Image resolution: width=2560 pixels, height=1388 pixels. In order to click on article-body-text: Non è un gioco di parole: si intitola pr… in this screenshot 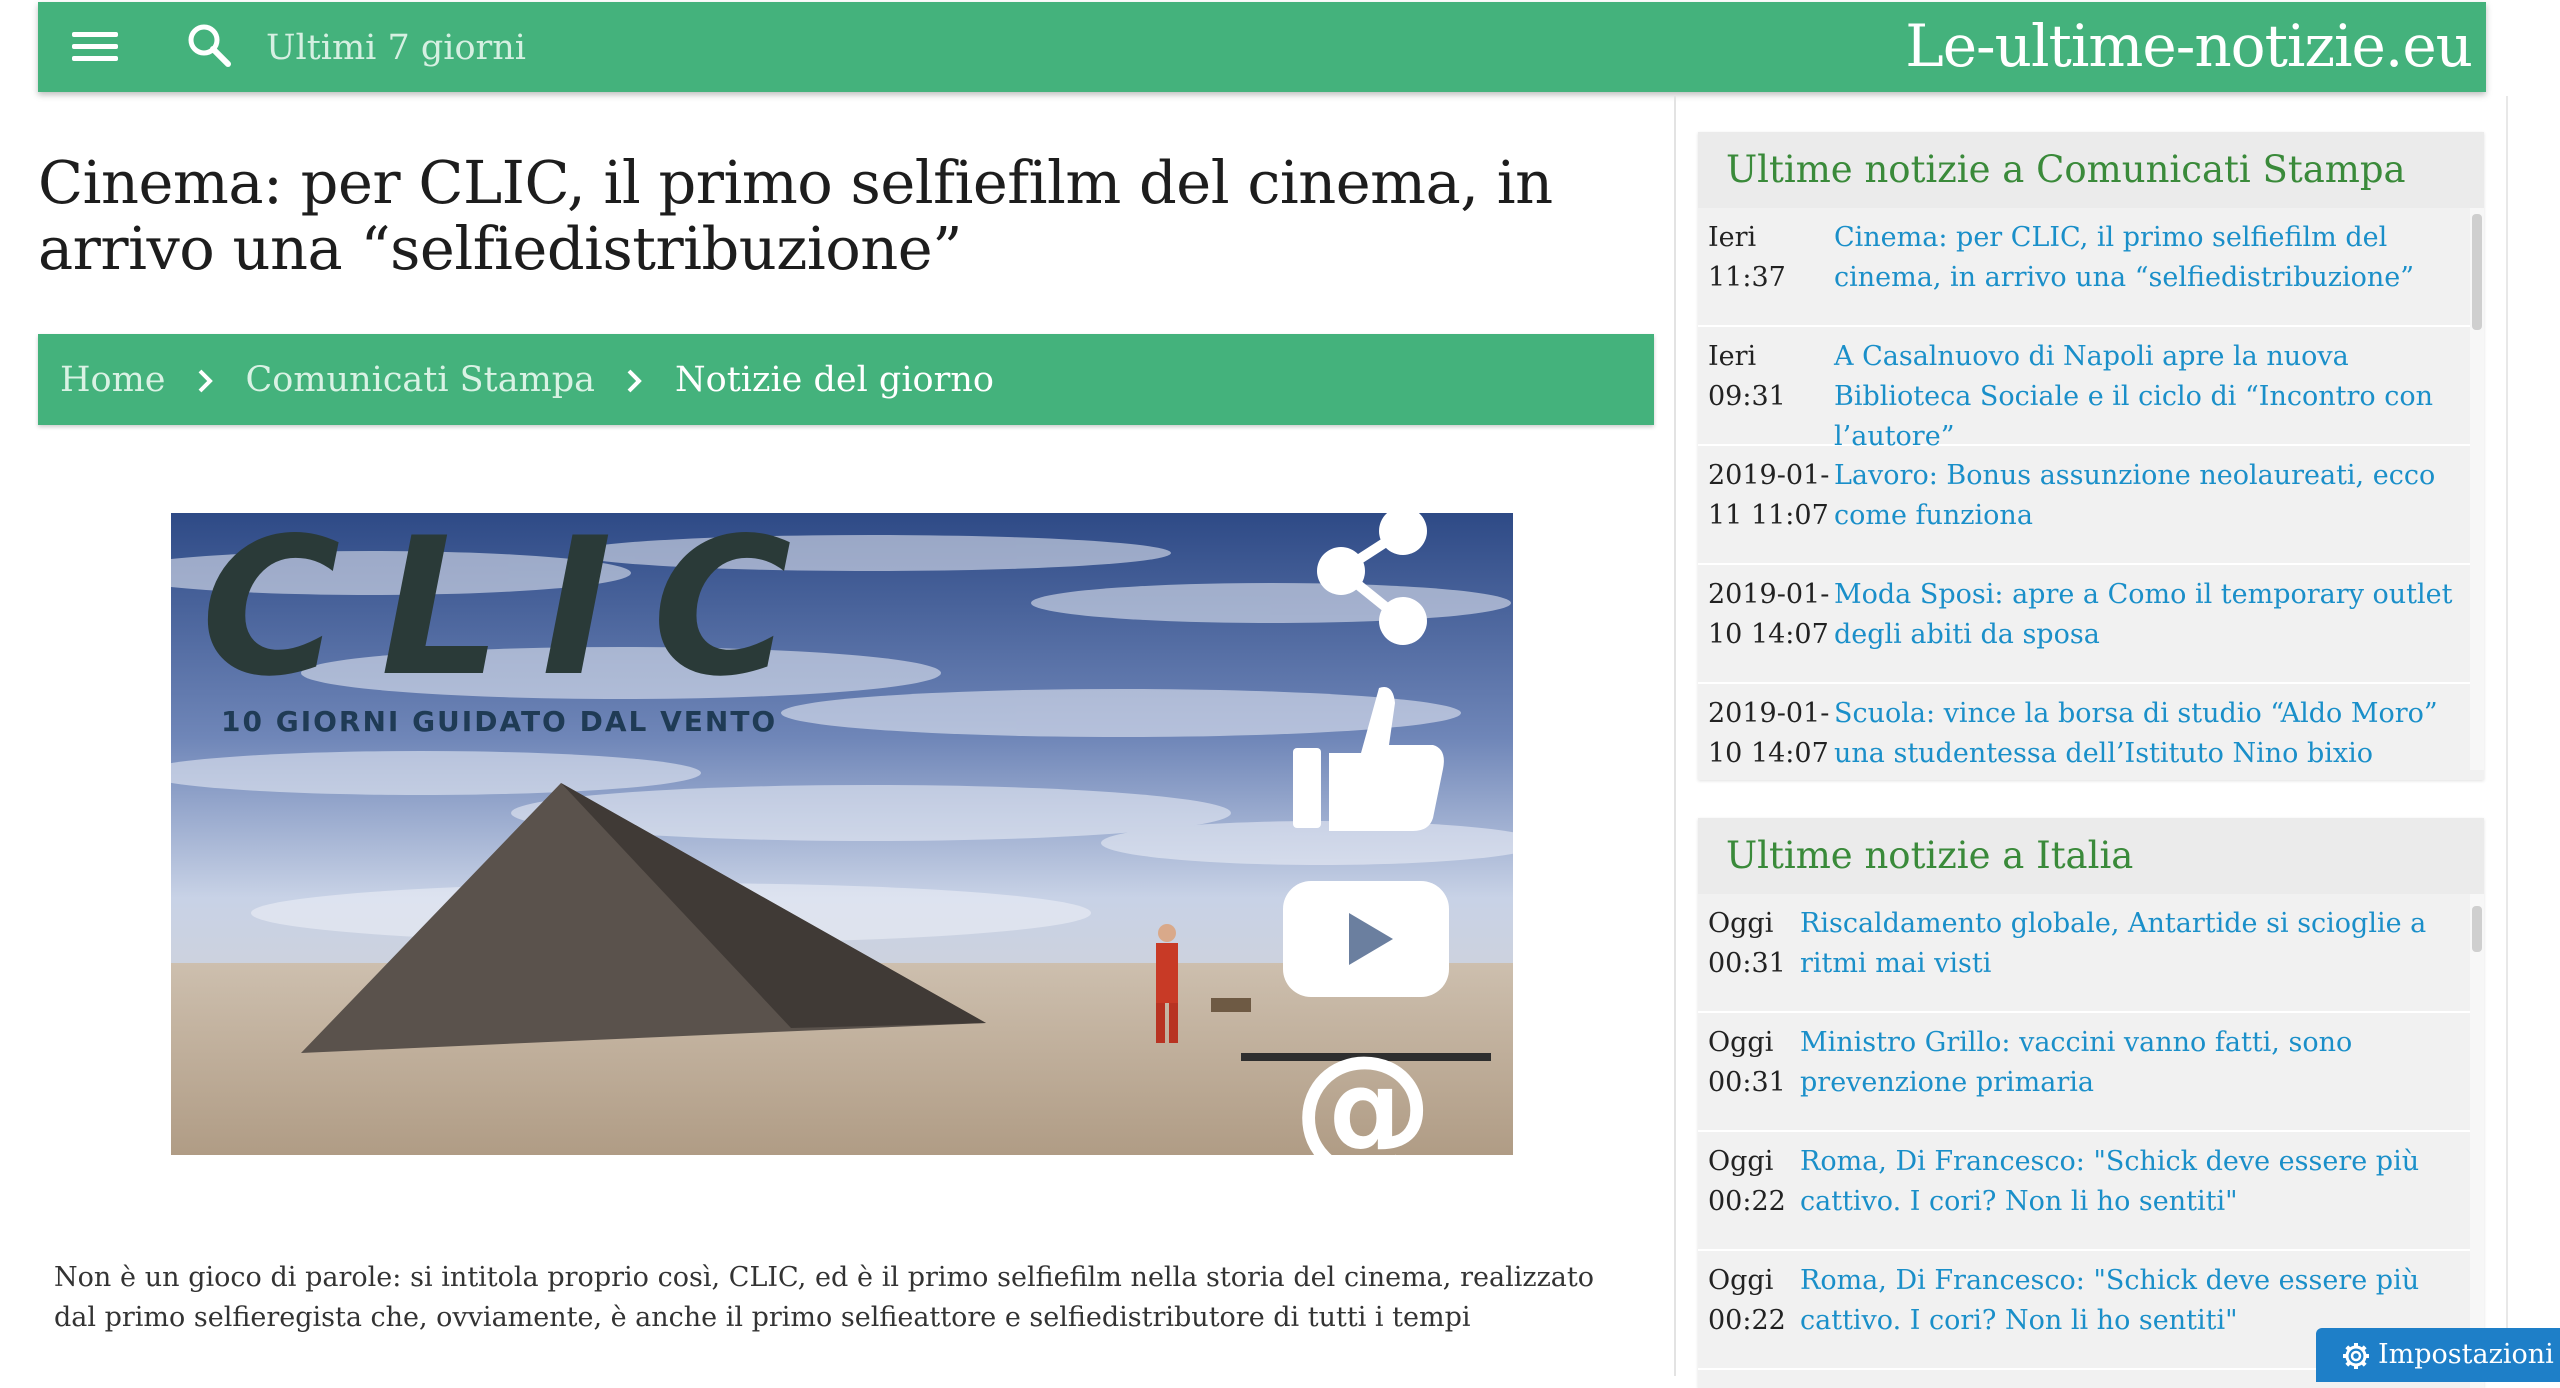, I will do `click(824, 1297)`.